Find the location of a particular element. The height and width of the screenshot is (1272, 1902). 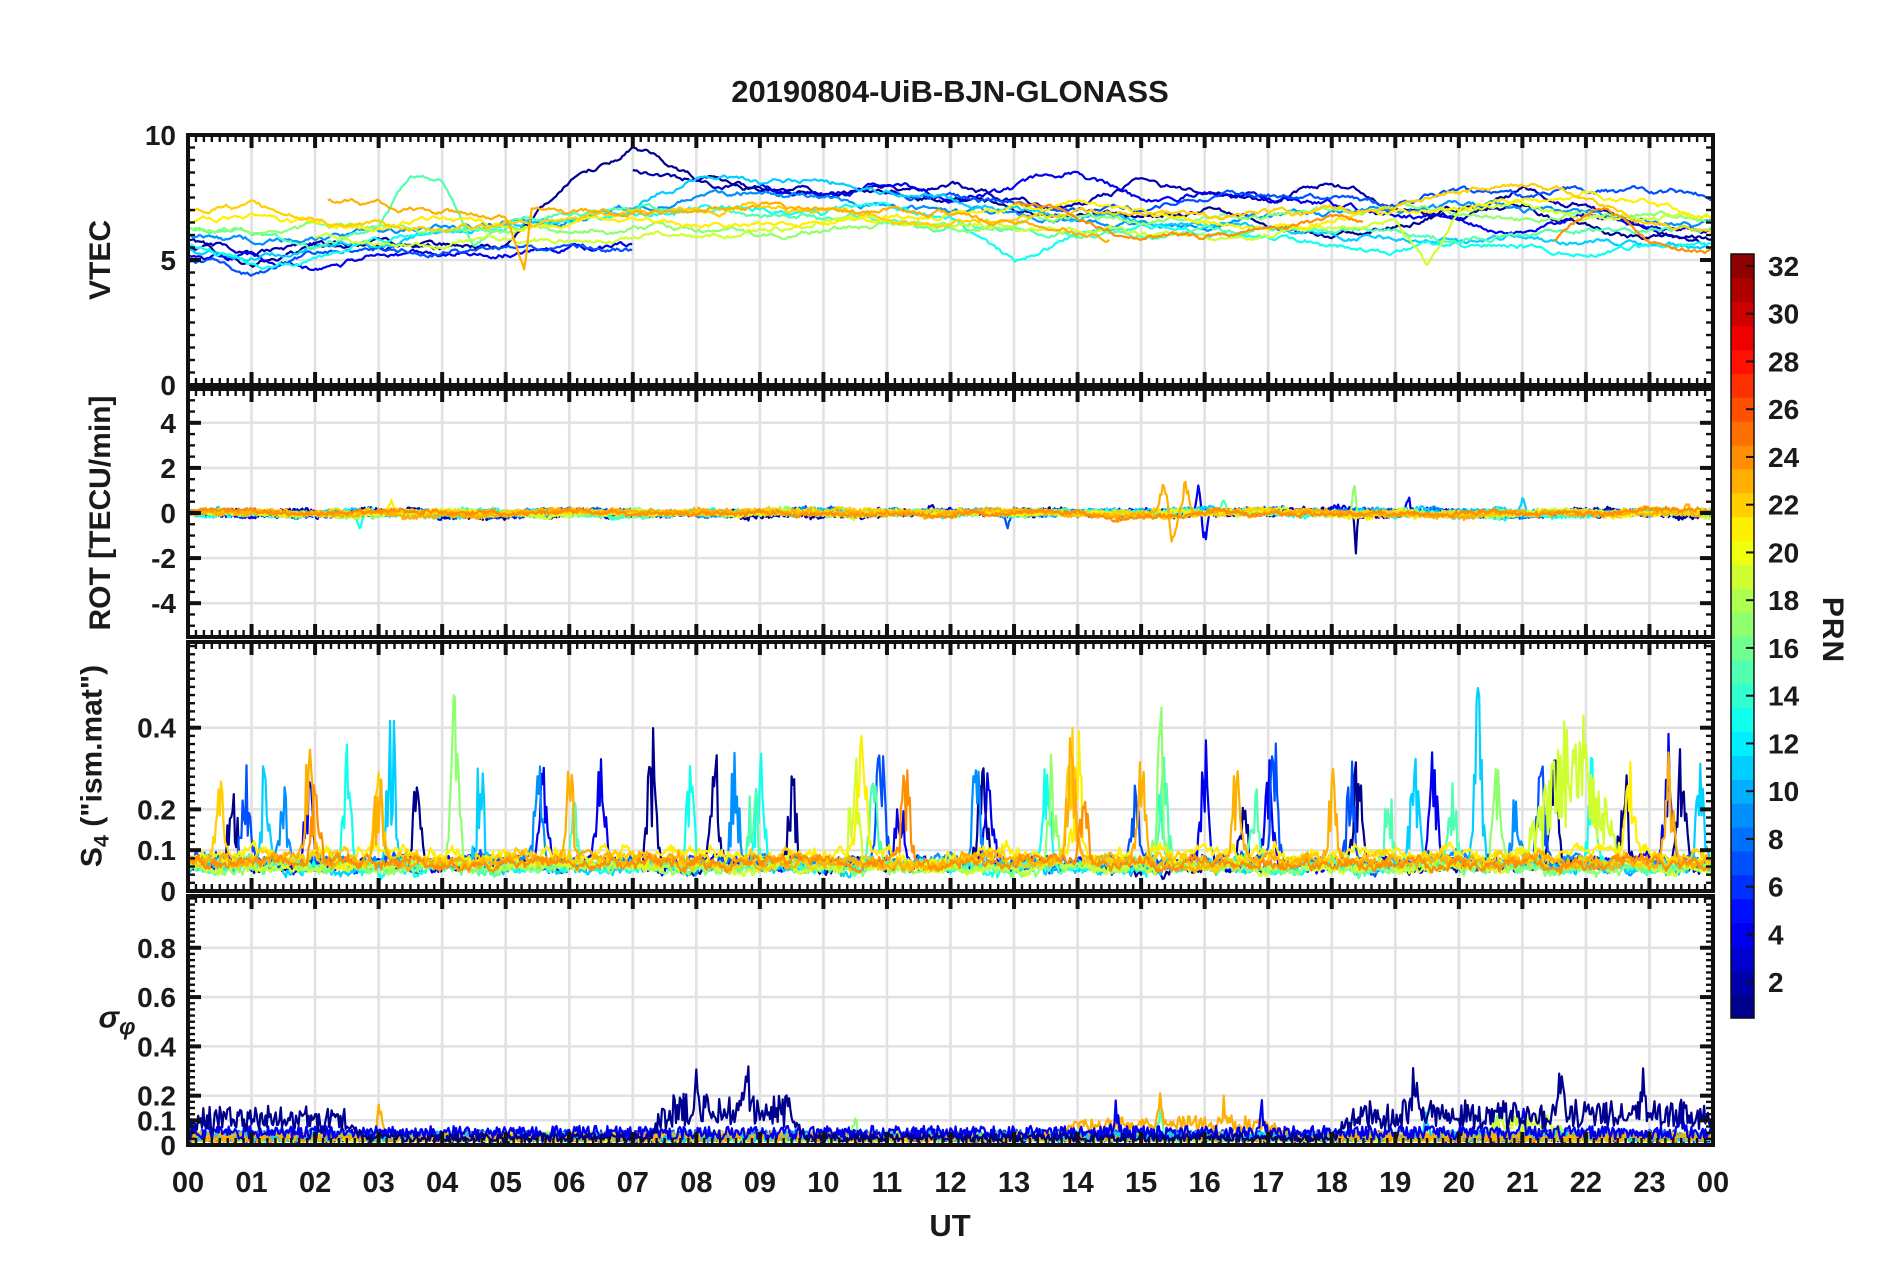

colorbar-tick-label: 24 is located at coordinates (1784, 457).